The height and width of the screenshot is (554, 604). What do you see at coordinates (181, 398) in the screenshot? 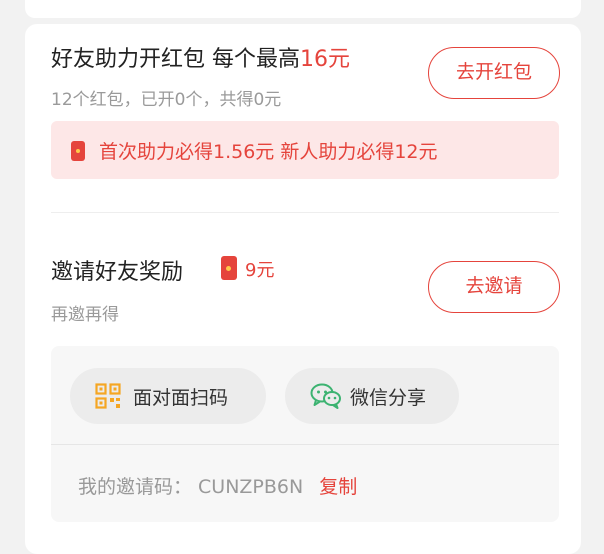
I see `face-to-face-scan-label: 面对面扫码` at bounding box center [181, 398].